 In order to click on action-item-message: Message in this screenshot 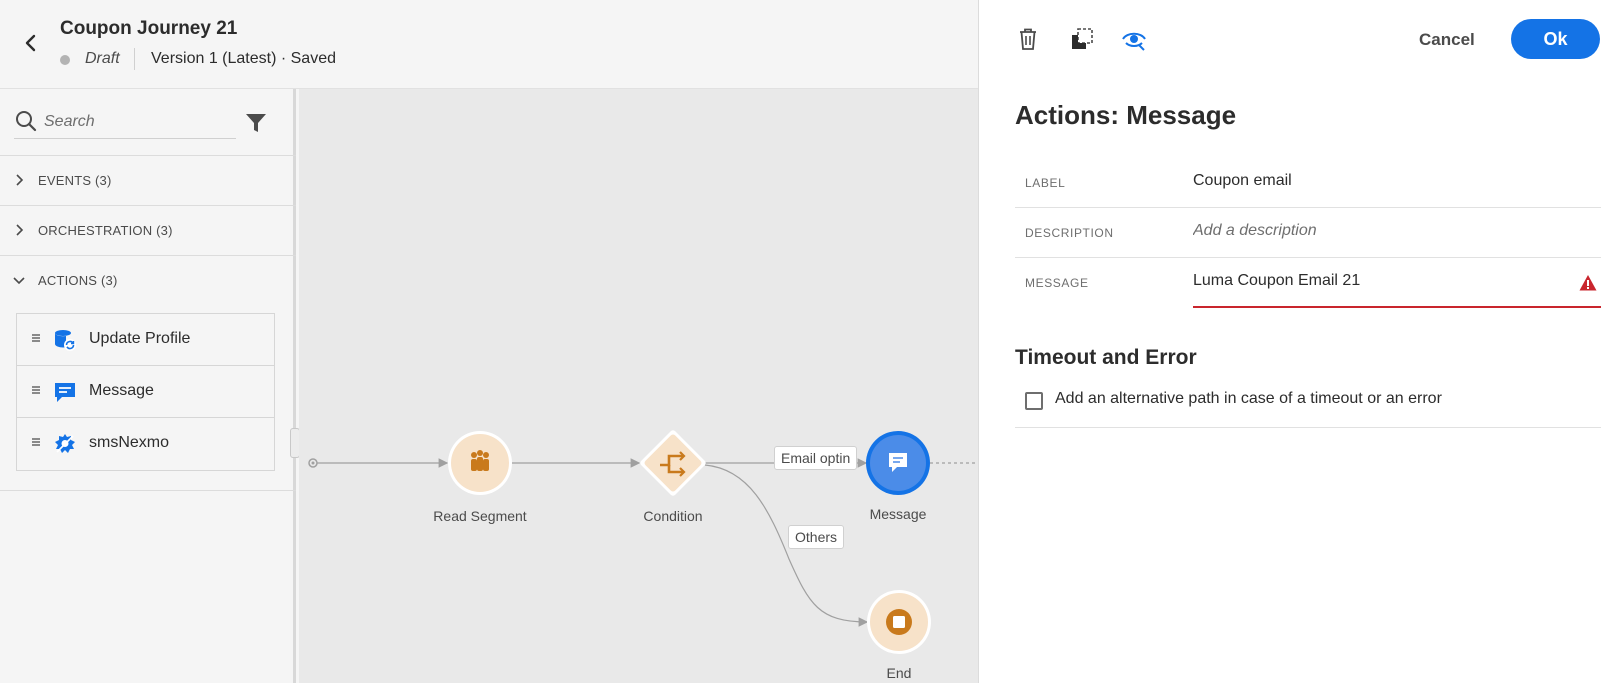, I will do `click(145, 392)`.